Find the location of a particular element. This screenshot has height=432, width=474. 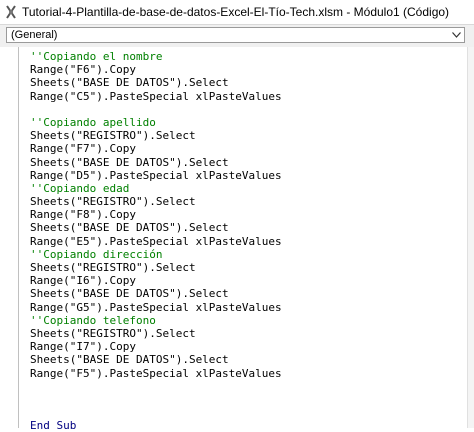

code-comment-line: ''Copiando telefono is located at coordinates (250, 320).